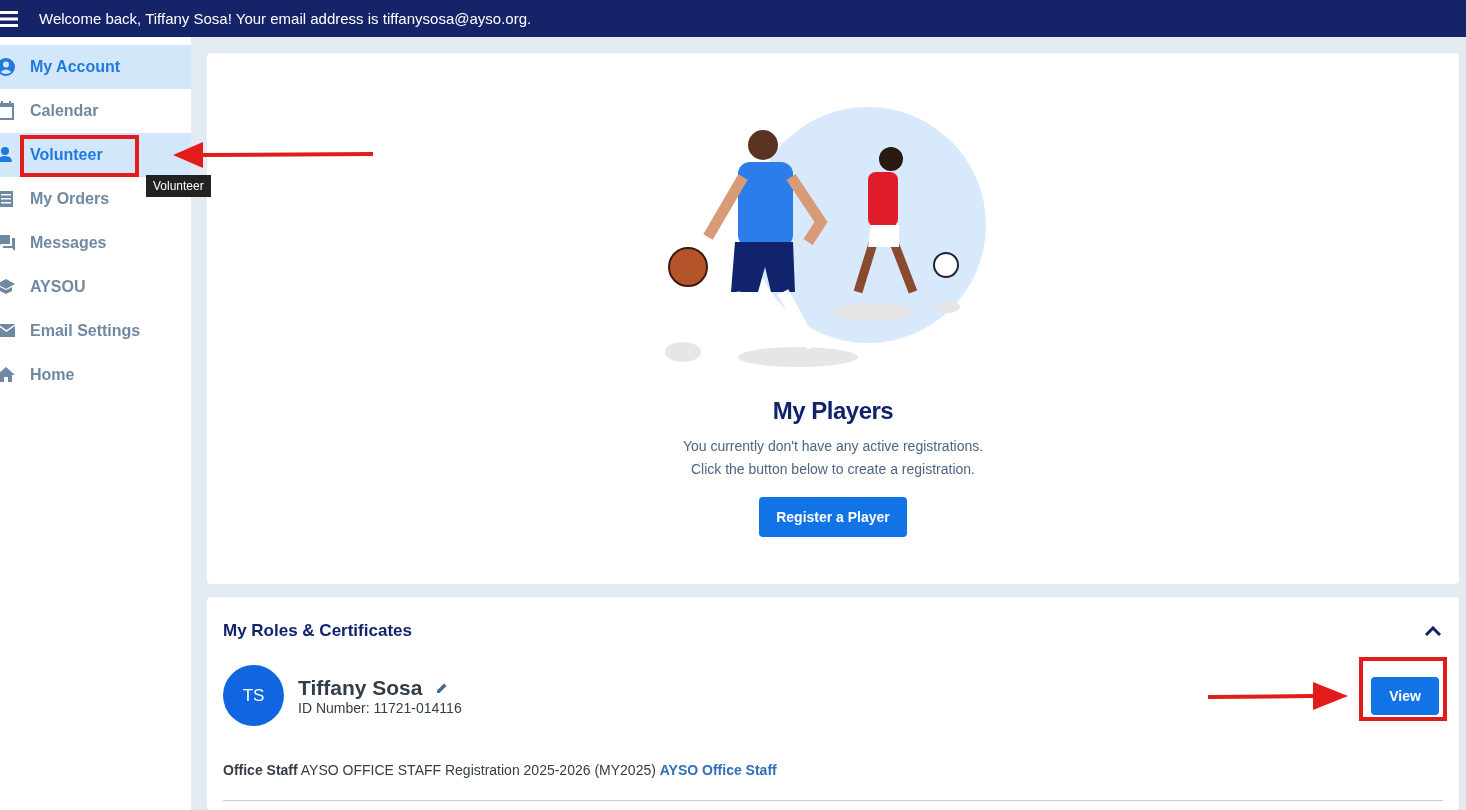 The height and width of the screenshot is (810, 1466). What do you see at coordinates (9, 243) in the screenshot?
I see `chat-icon` at bounding box center [9, 243].